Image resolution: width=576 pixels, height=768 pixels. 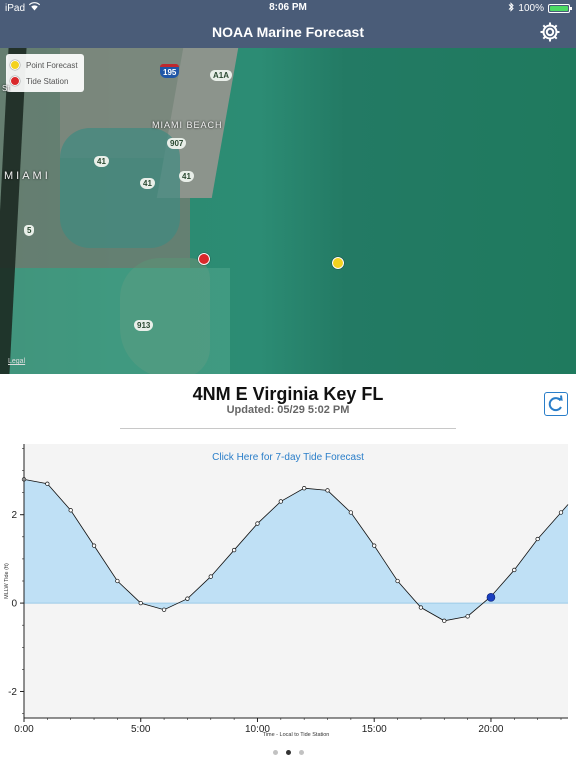 I want to click on settings-button, so click(x=550, y=32).